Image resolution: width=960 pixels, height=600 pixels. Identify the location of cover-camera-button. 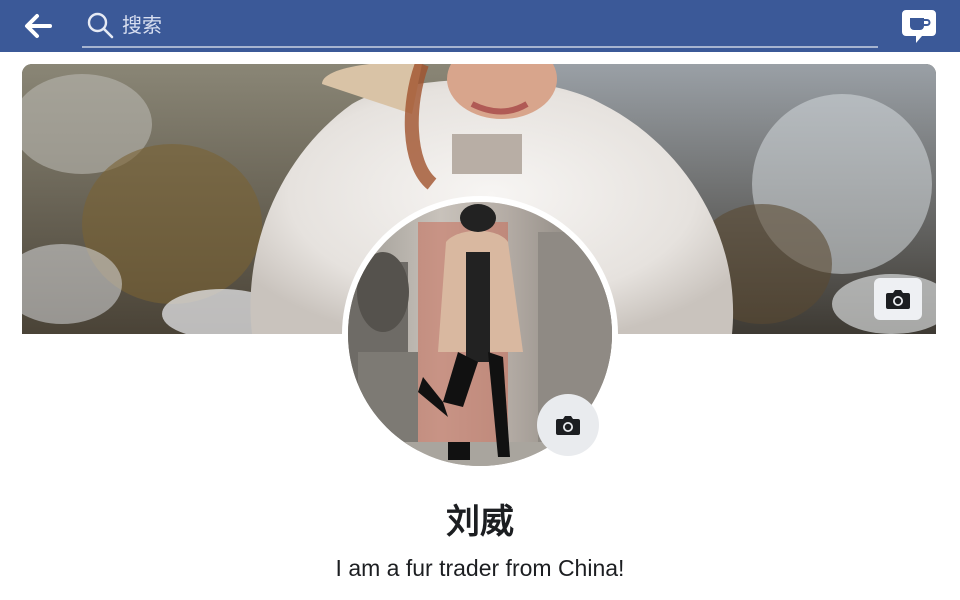
(898, 299).